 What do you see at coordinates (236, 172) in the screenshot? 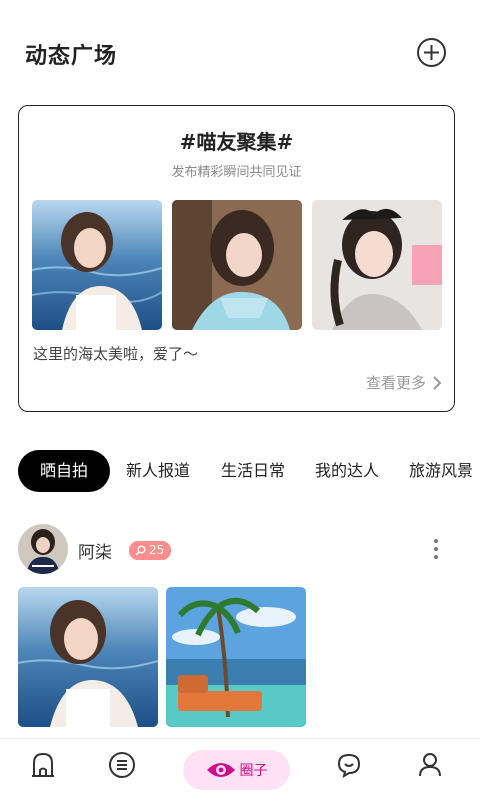
I see `topic-subtitle: 发布精彩瞬间共同见证` at bounding box center [236, 172].